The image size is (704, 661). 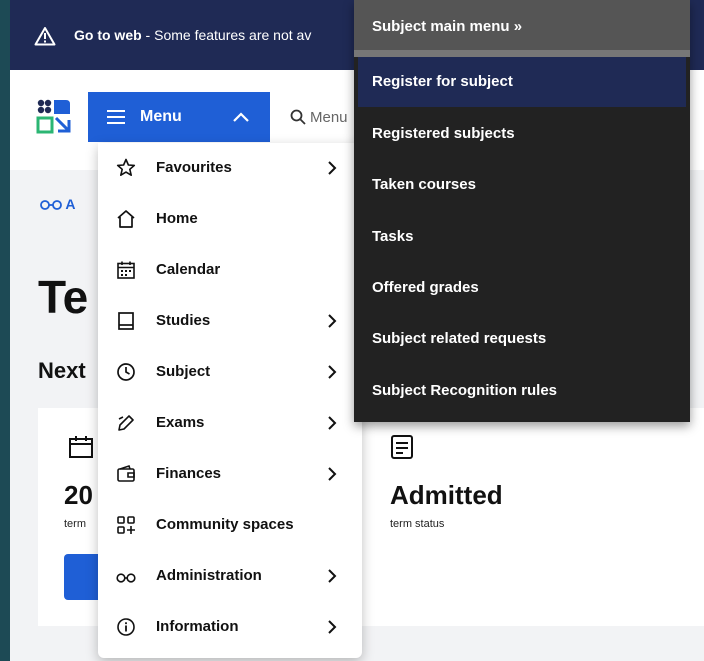 I want to click on submenu-item-label: Subject Recognition rules, so click(x=465, y=390).